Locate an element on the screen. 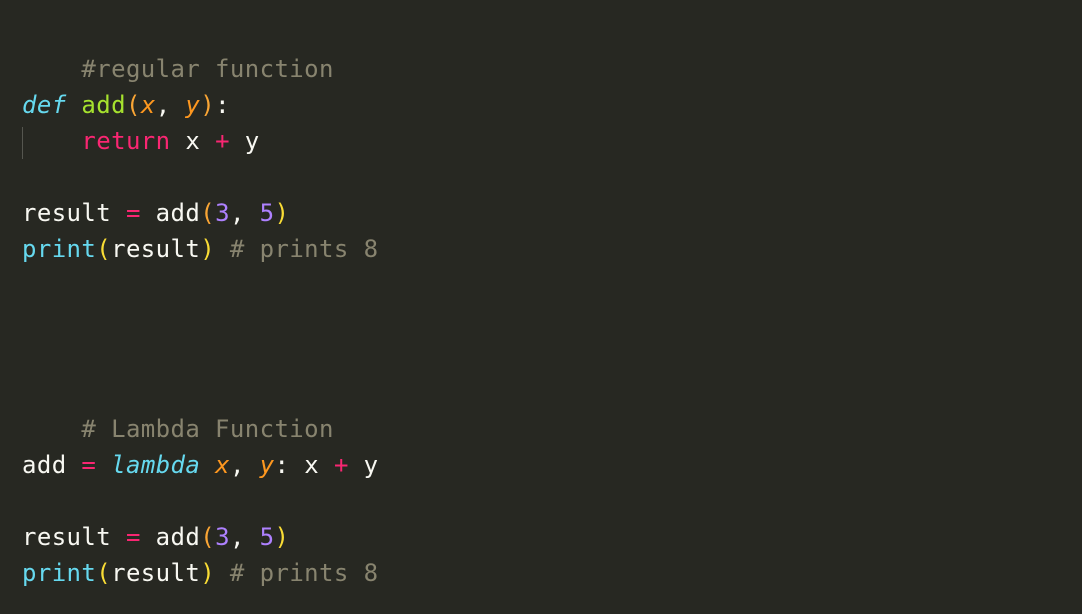  def-keyword: def is located at coordinates (44, 105).